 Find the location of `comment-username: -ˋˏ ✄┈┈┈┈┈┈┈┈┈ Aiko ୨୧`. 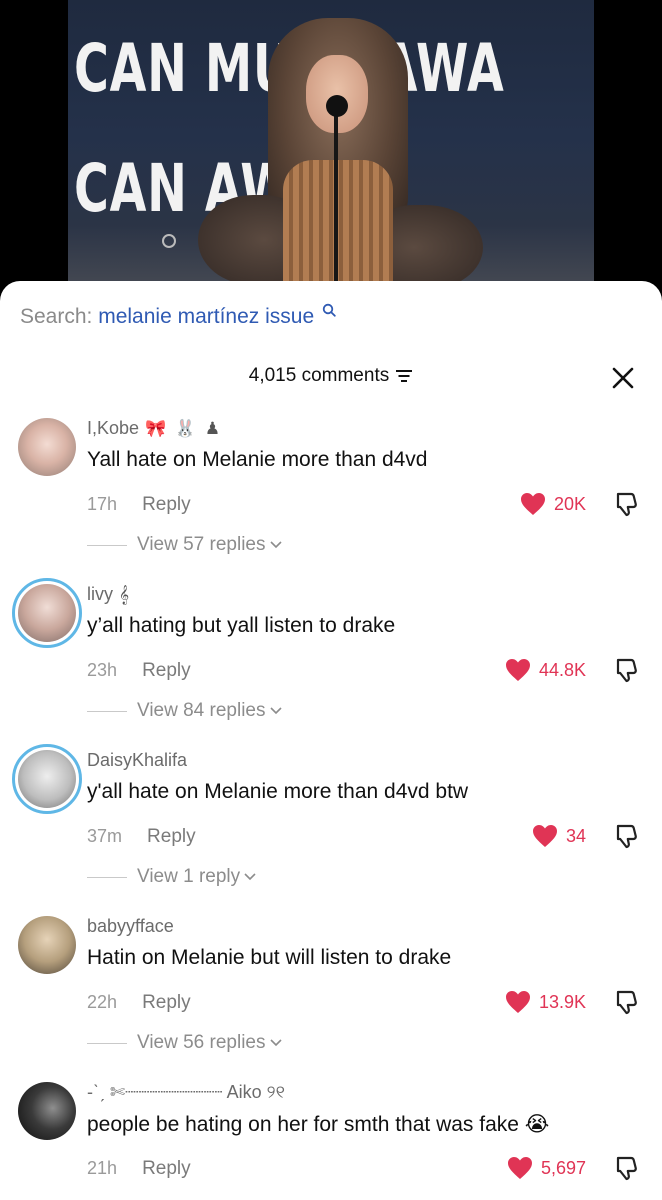

comment-username: -ˋˏ ✄┈┈┈┈┈┈┈┈┈ Aiko ୨୧ is located at coordinates (189, 1092).